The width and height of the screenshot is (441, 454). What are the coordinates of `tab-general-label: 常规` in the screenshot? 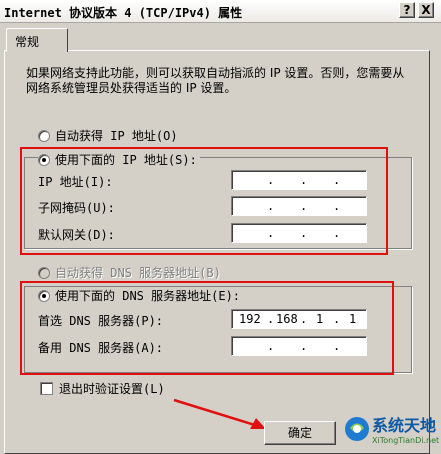 It's located at (27, 42).